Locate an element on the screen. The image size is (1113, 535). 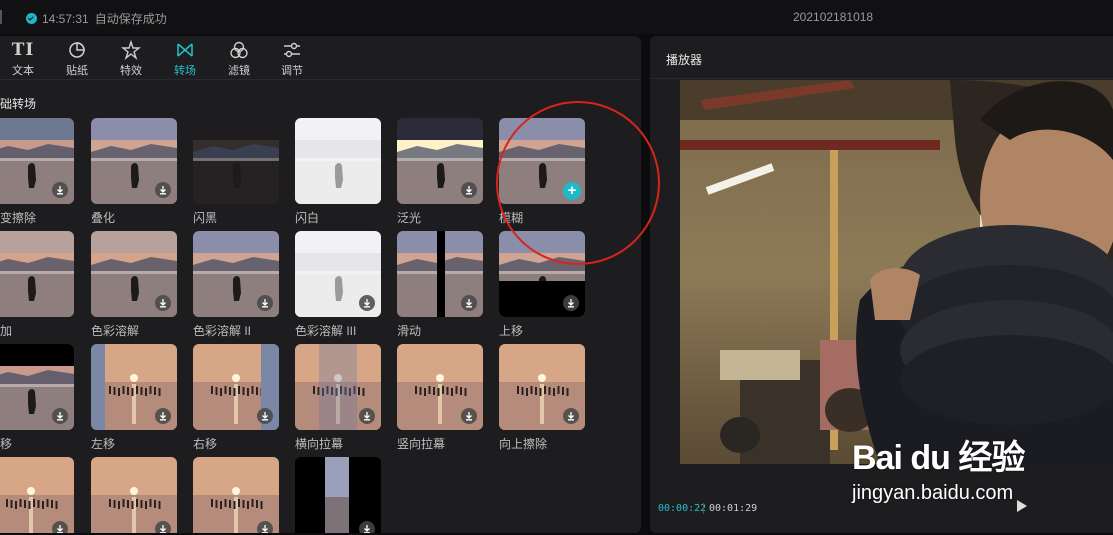
sticker-icon is located at coordinates (77, 50).